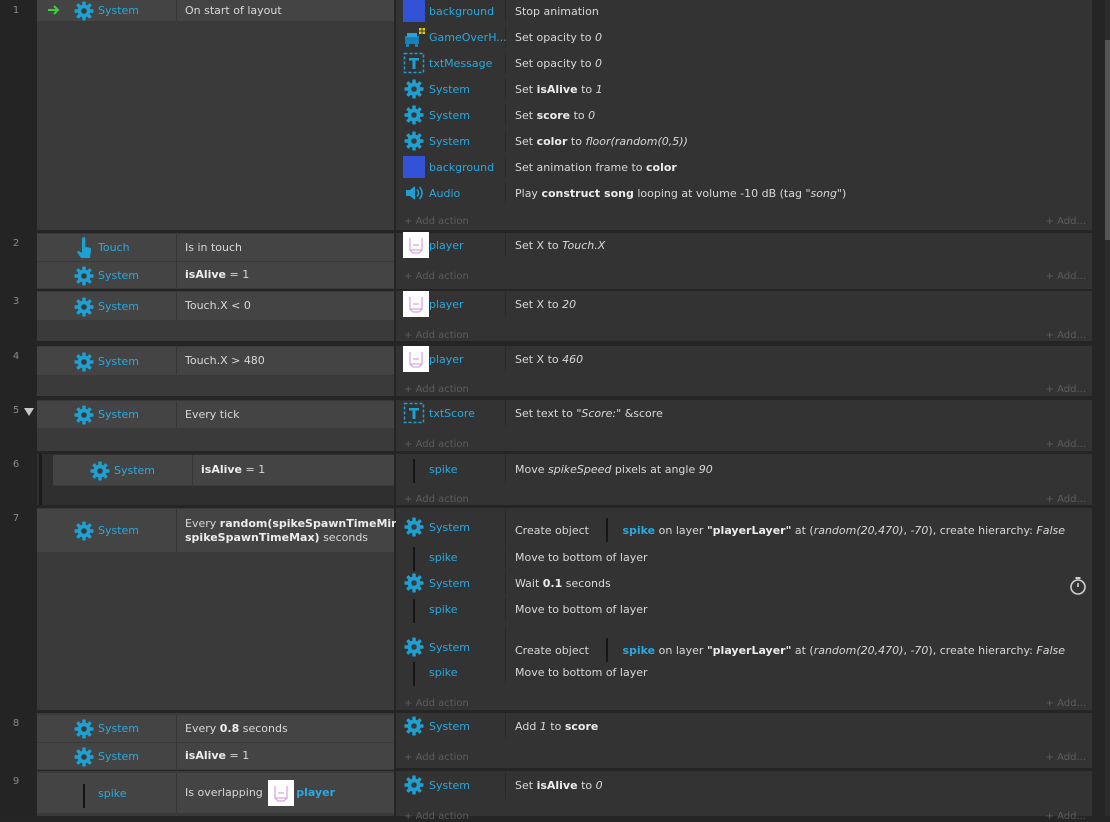 The image size is (1110, 822). What do you see at coordinates (29, 412) in the screenshot?
I see `collapse-arrow-icon` at bounding box center [29, 412].